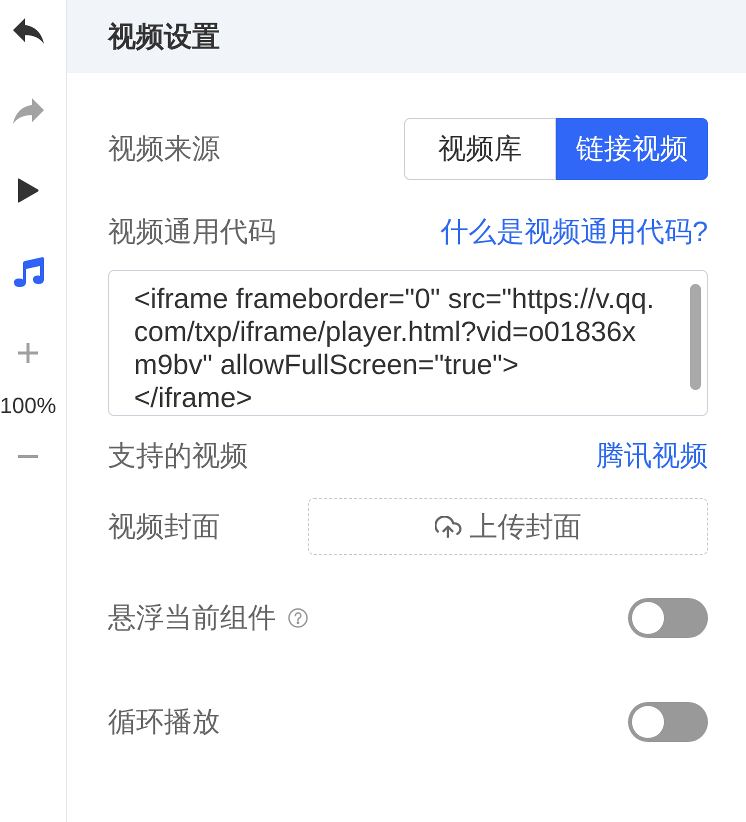 This screenshot has height=822, width=746. What do you see at coordinates (28, 31) in the screenshot?
I see `undo-icon` at bounding box center [28, 31].